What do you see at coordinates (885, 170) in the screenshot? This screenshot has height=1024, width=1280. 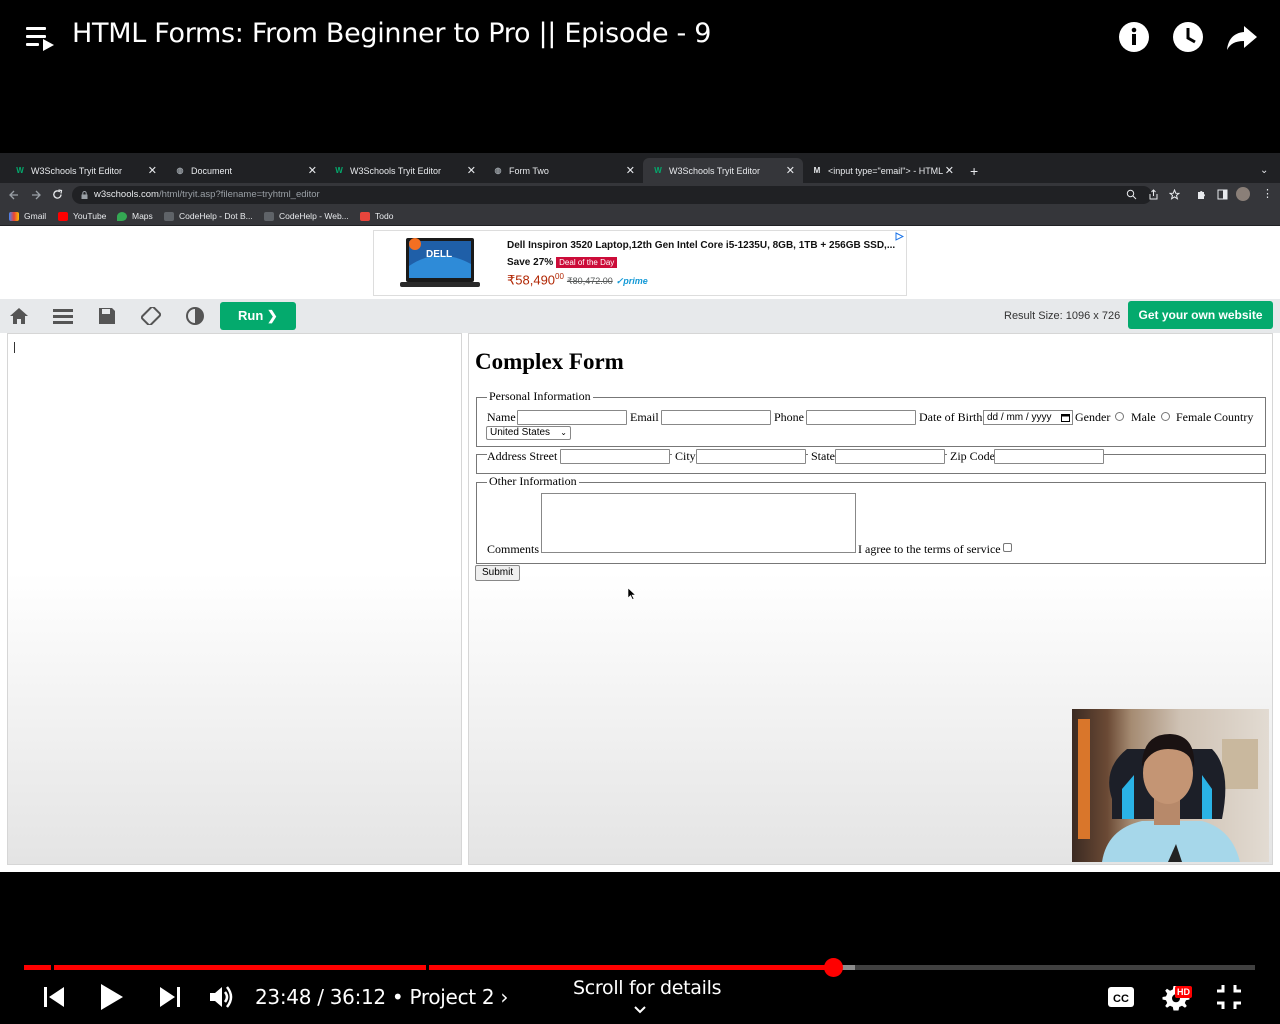 I see `tab-label: <input type="email"> - HTML` at bounding box center [885, 170].